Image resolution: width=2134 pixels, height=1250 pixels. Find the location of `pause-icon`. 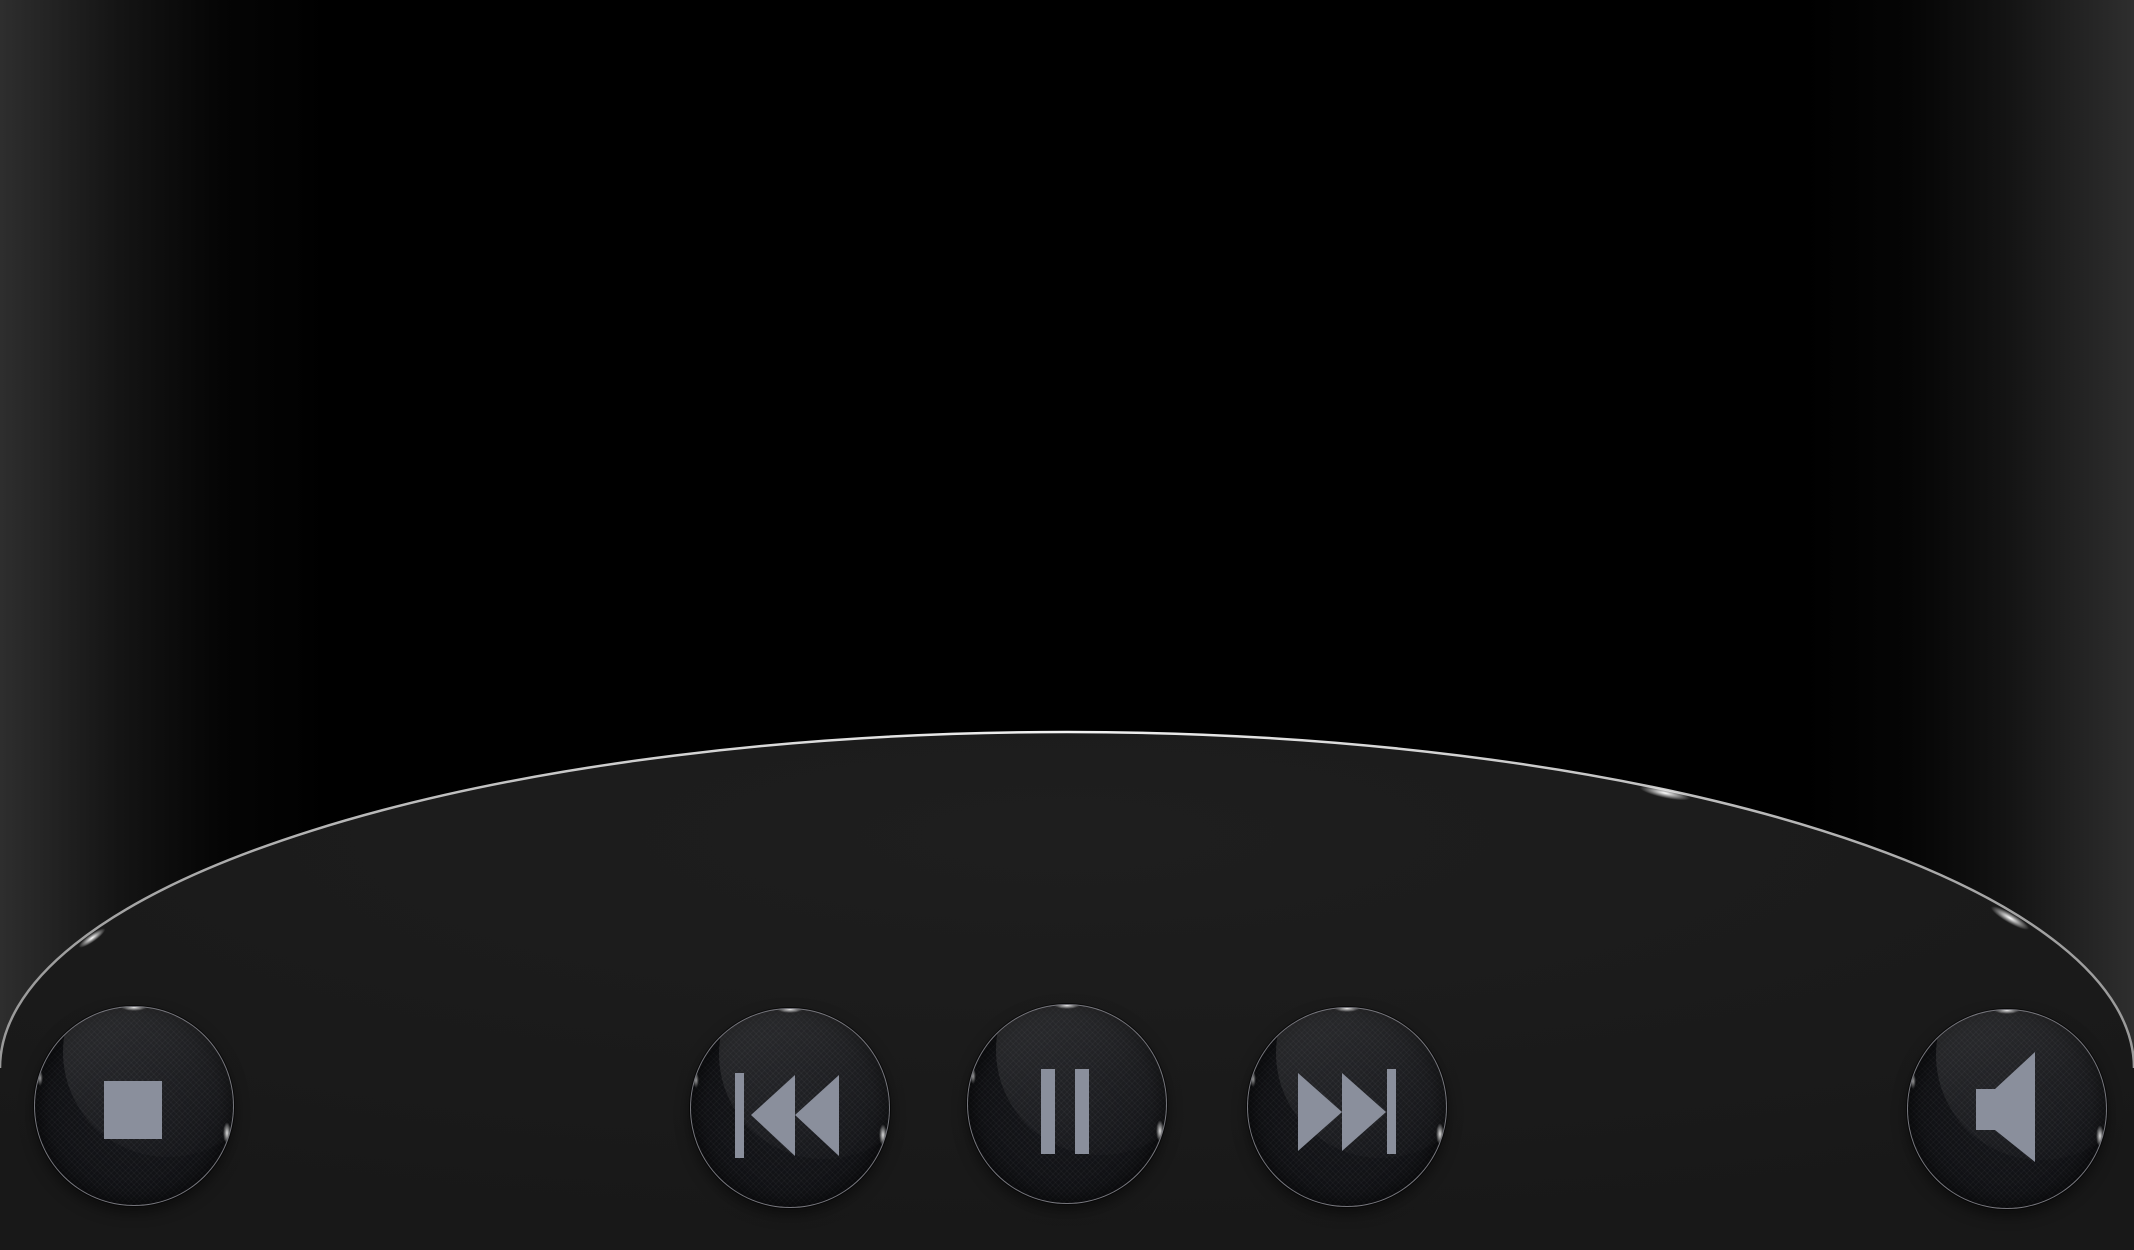

pause-icon is located at coordinates (1065, 1111).